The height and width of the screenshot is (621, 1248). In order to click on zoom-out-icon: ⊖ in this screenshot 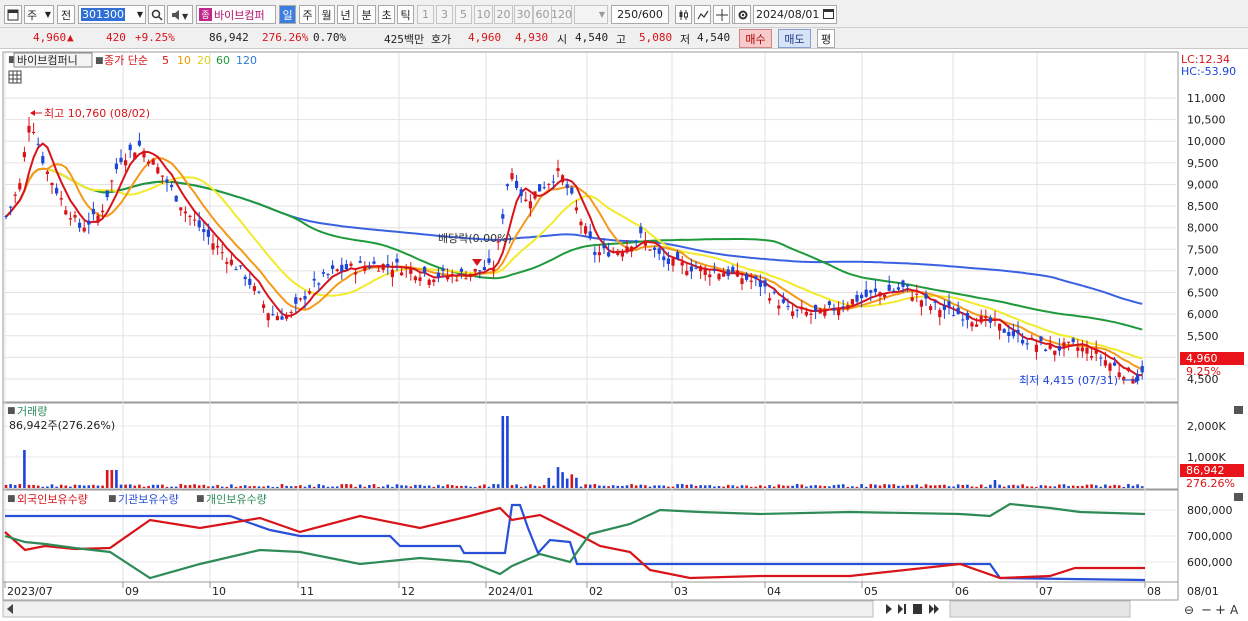, I will do `click(1189, 610)`.